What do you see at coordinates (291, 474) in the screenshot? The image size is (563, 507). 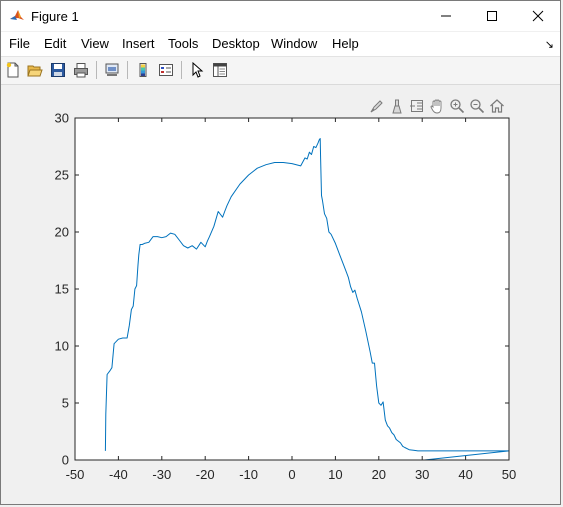 I see `x-tick-label: 0` at bounding box center [291, 474].